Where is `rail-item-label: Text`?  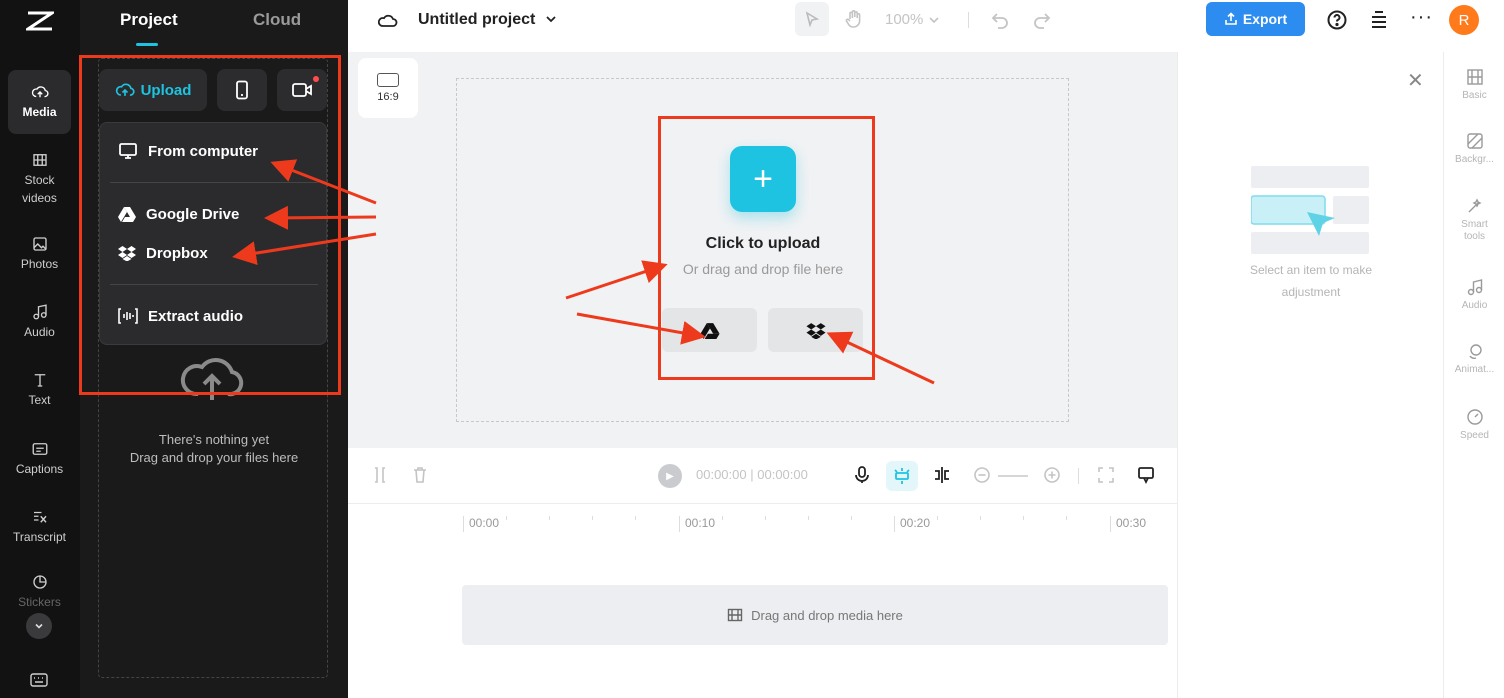 rail-item-label: Text is located at coordinates (39, 399).